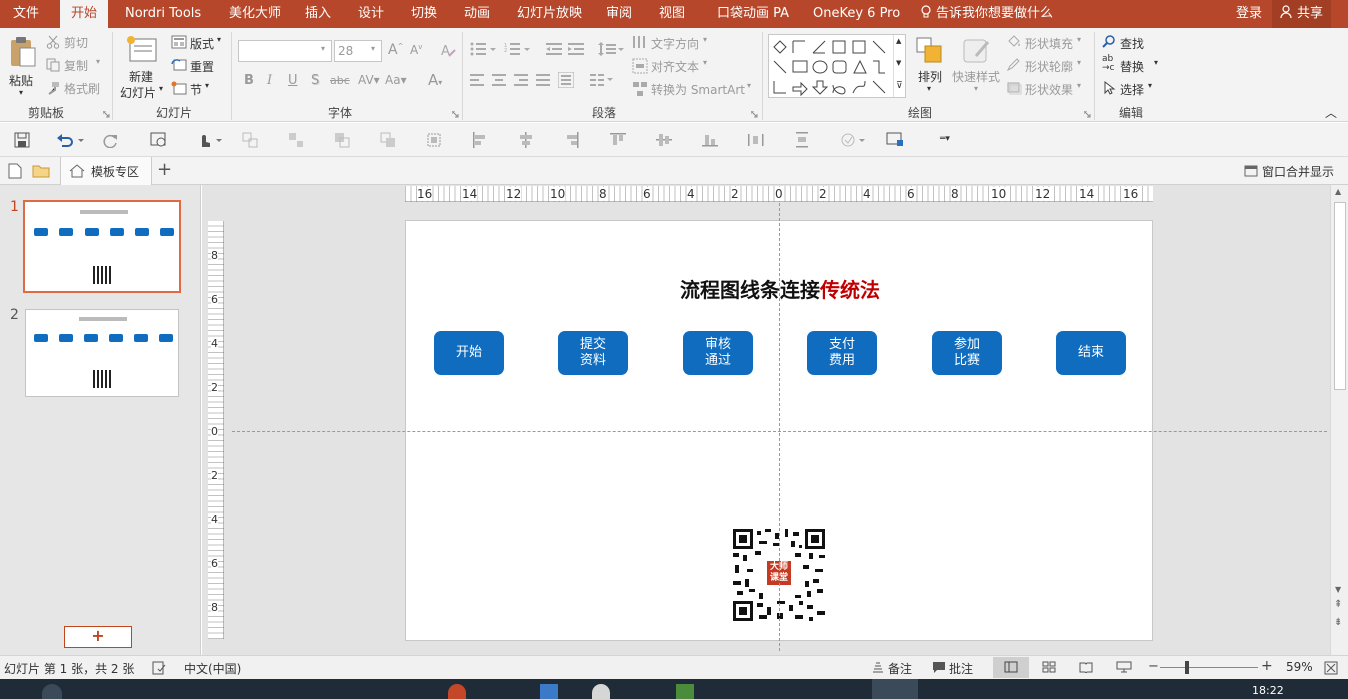 This screenshot has width=1348, height=699. I want to click on tab-slideshow: 幻灯片放映, so click(549, 14).